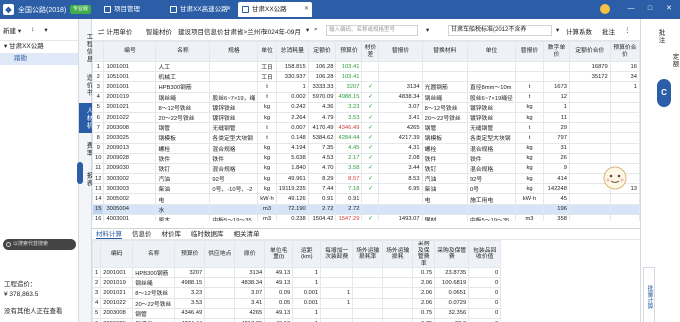 Image resolution: width=680 pixels, height=322 pixels. What do you see at coordinates (98, 51) in the screenshot?
I see `column-header` at bounding box center [98, 51].